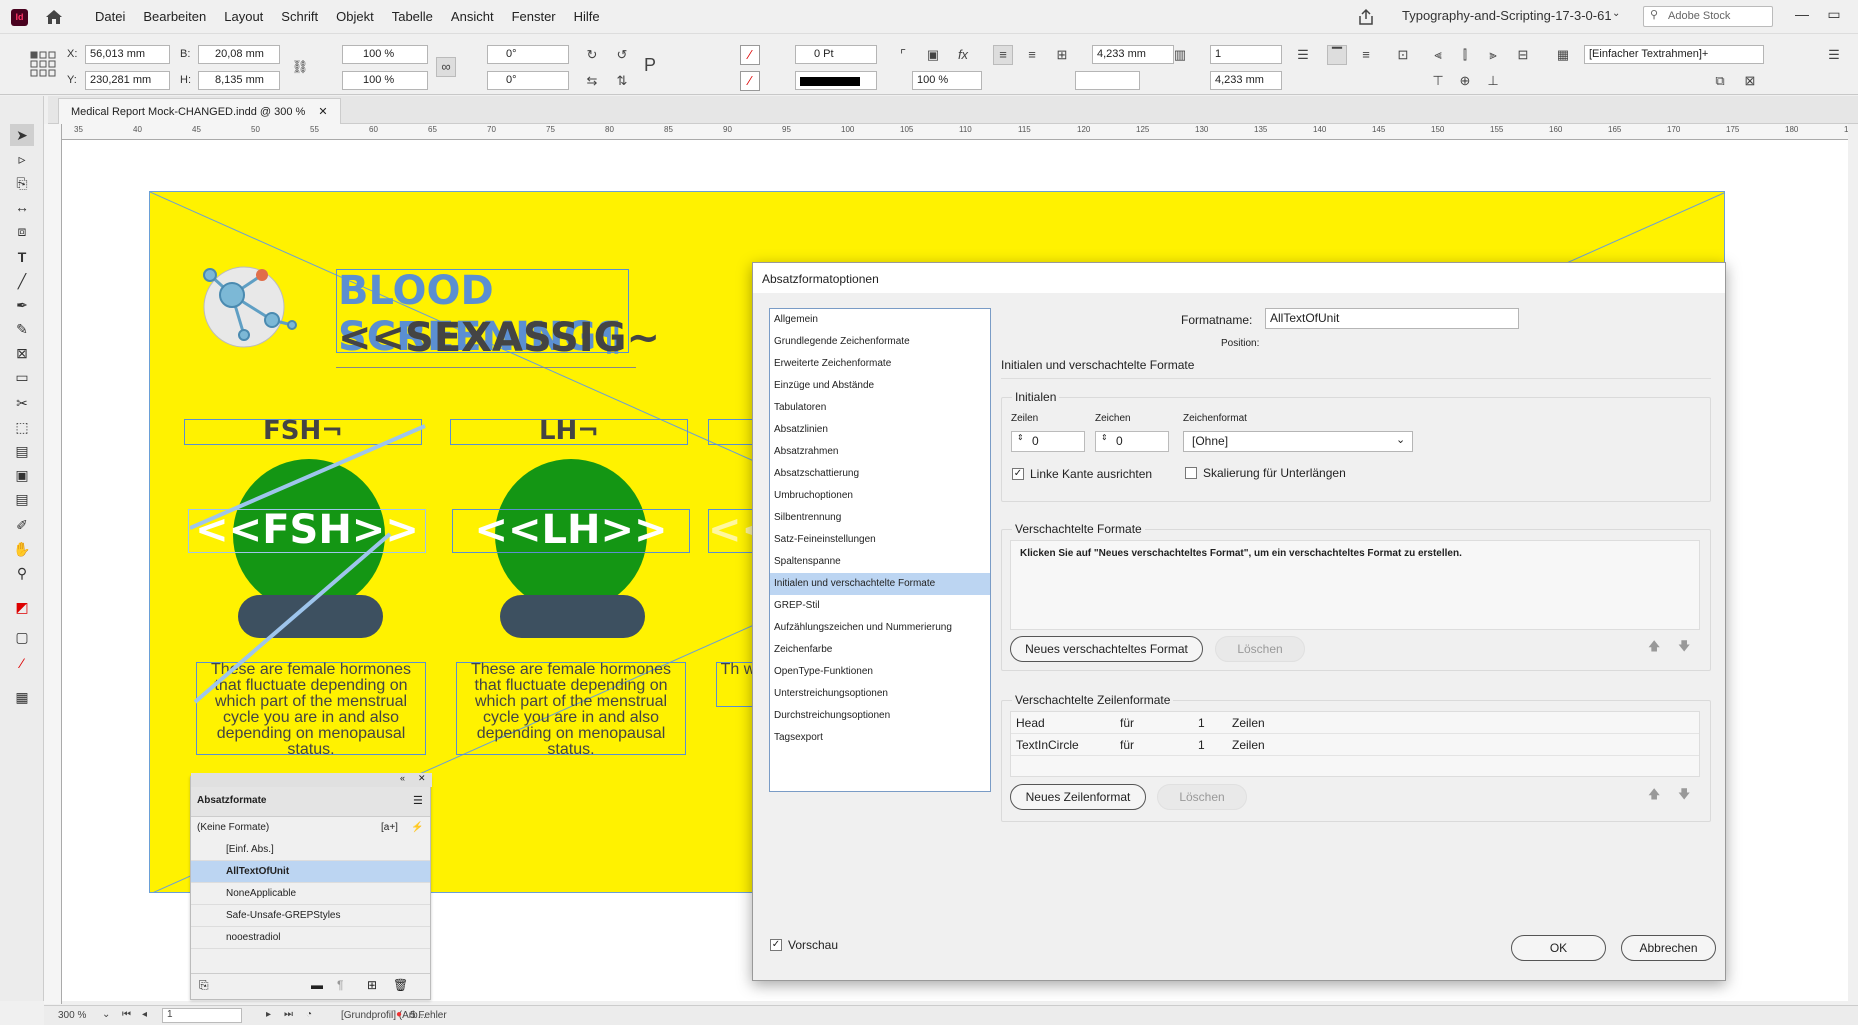  What do you see at coordinates (1708, 16) in the screenshot?
I see `adobe-stock-search: Adobe Stock` at bounding box center [1708, 16].